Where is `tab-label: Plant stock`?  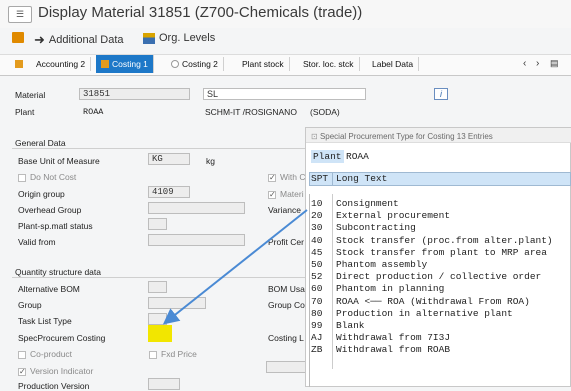
tab-label: Plant stock is located at coordinates (263, 64).